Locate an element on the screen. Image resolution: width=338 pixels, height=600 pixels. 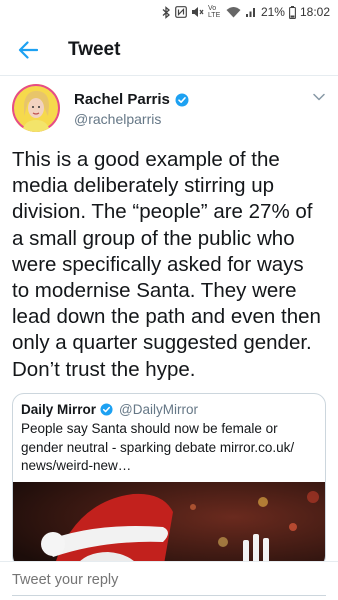
back-button is located at coordinates (28, 50).